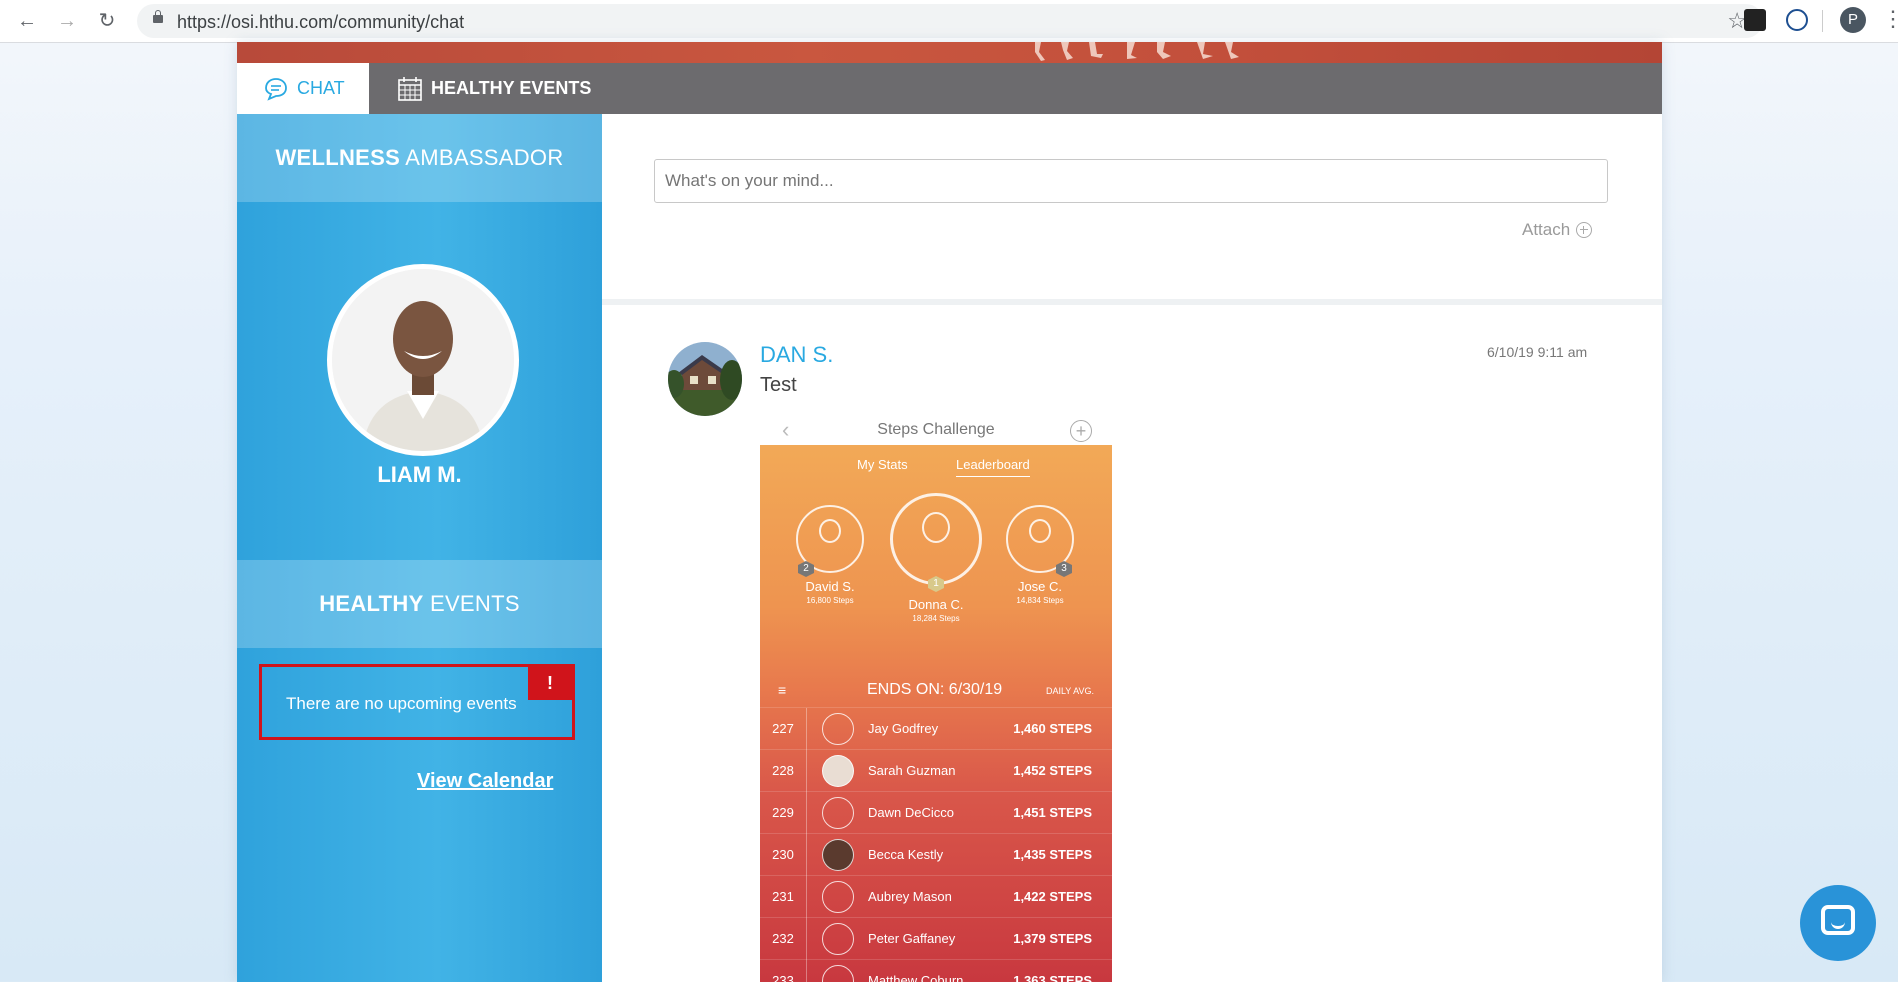 This screenshot has height=982, width=1898. What do you see at coordinates (1822, 21) in the screenshot?
I see `toolbar-divider` at bounding box center [1822, 21].